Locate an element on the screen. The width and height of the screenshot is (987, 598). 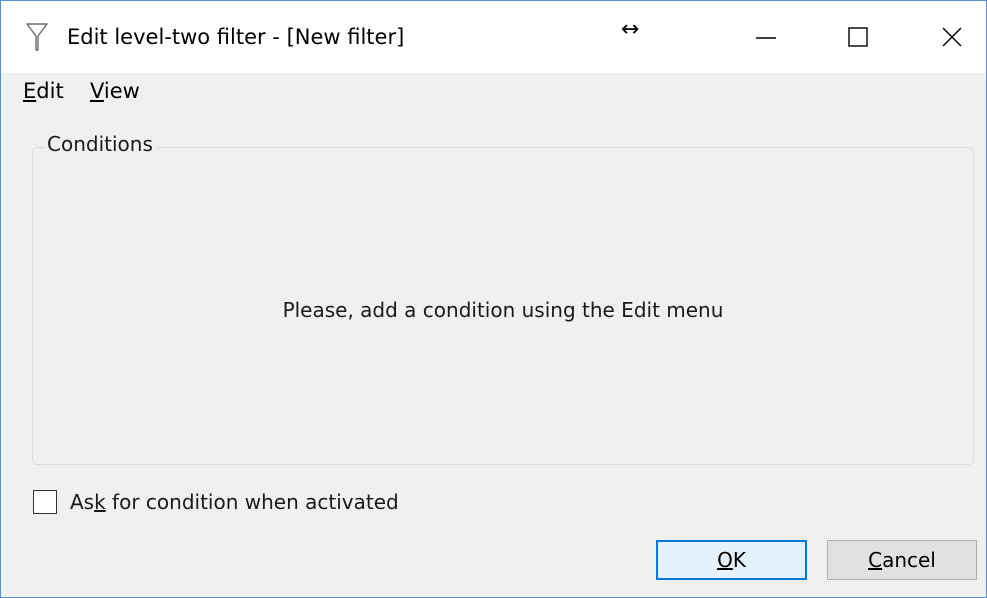
conditions-label: Conditions is located at coordinates (101, 144).